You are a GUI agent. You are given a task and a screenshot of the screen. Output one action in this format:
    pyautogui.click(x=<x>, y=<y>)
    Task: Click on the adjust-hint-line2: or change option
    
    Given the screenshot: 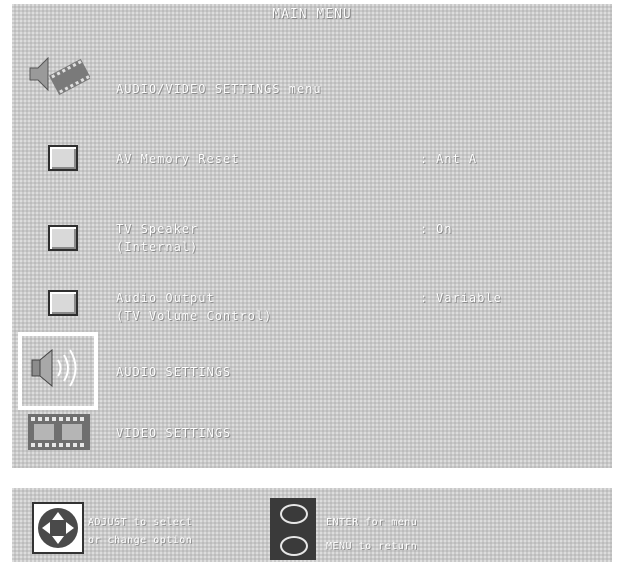 What is the action you would take?
    pyautogui.click(x=140, y=540)
    